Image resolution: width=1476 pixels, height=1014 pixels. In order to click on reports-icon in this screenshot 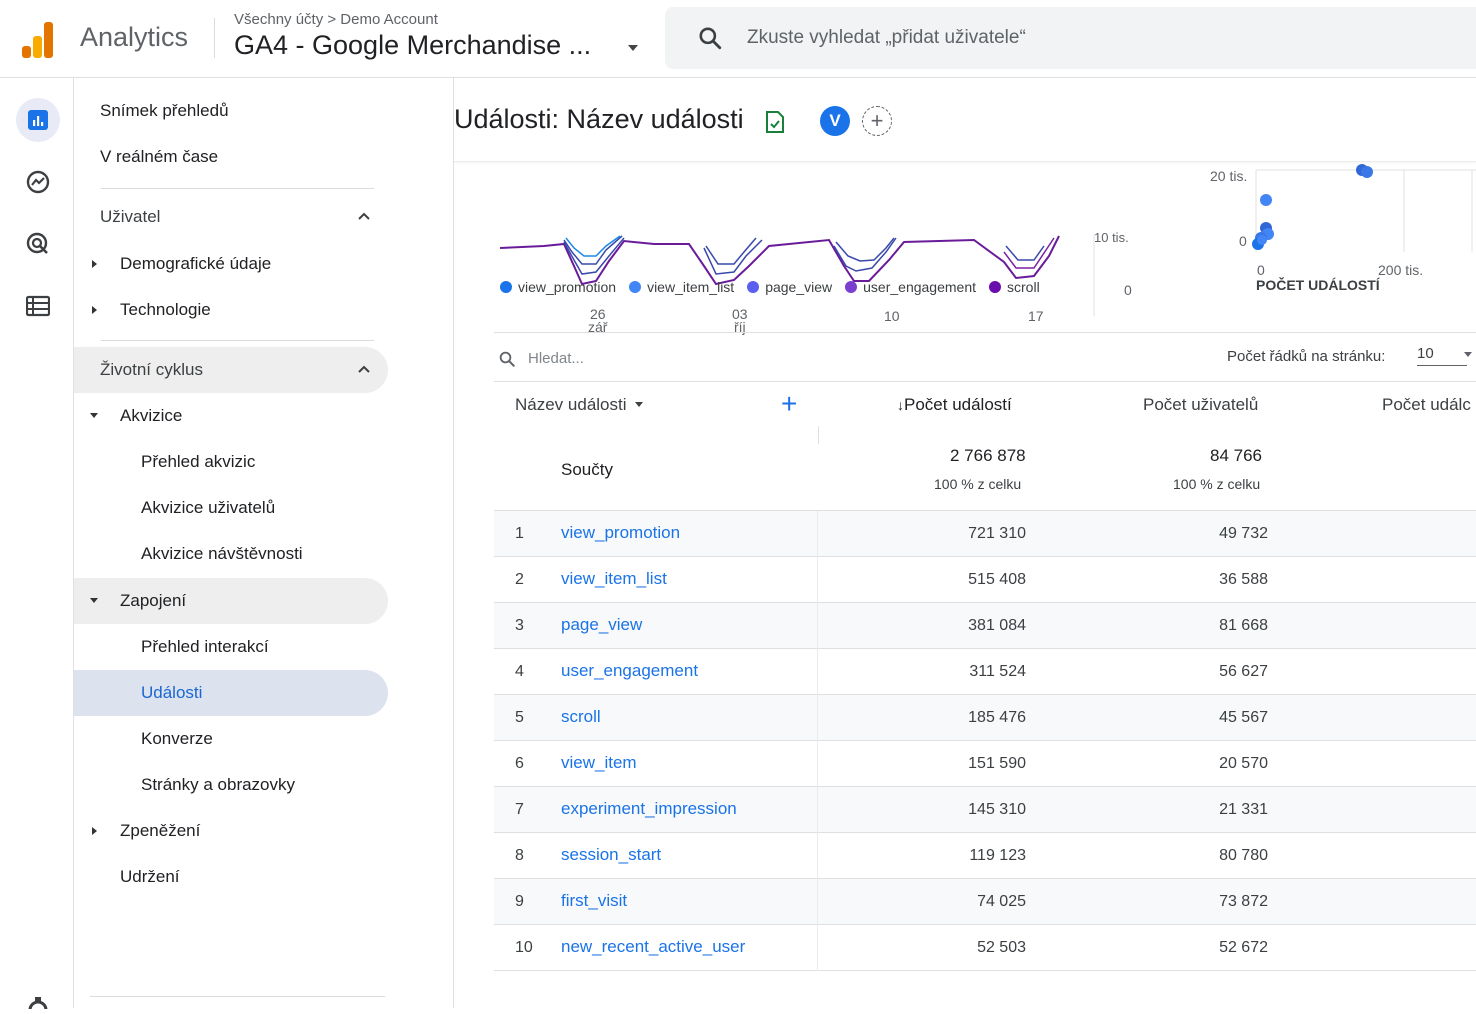, I will do `click(38, 120)`.